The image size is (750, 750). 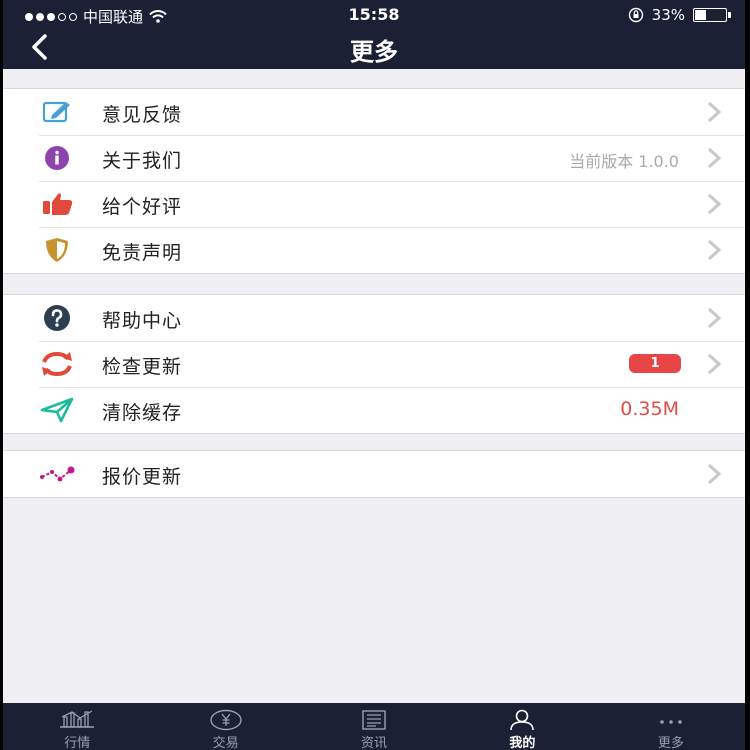 What do you see at coordinates (522, 743) in the screenshot?
I see `tab-label: 我的` at bounding box center [522, 743].